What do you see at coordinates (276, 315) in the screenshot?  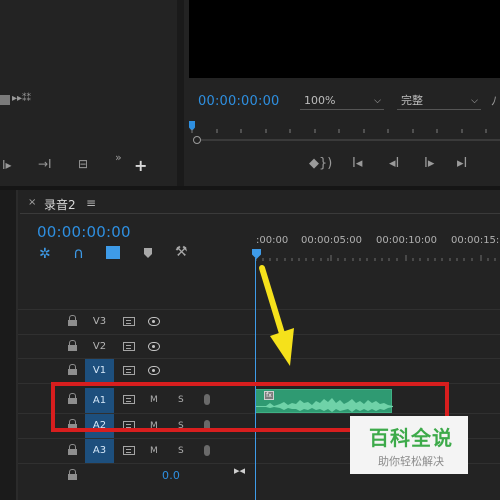 I see `annotation-arrow` at bounding box center [276, 315].